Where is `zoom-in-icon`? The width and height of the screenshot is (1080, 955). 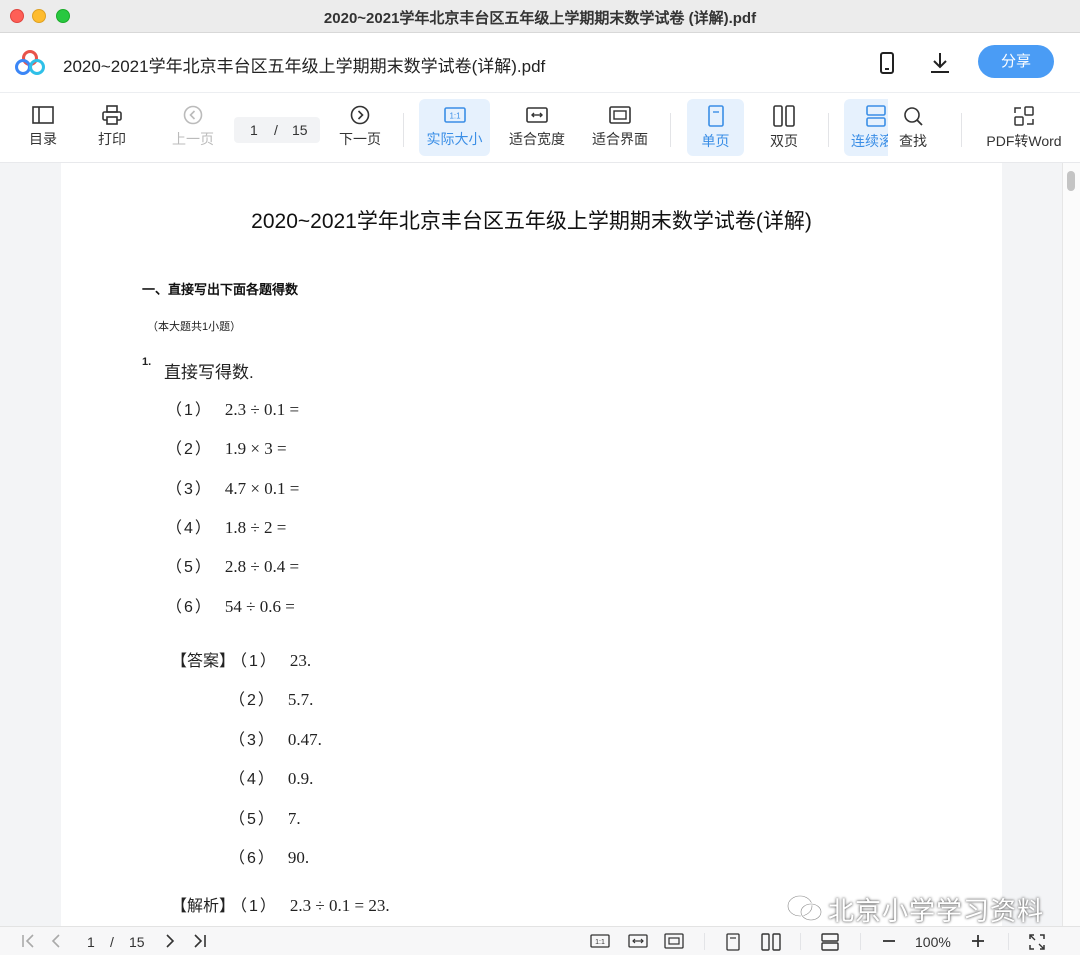 zoom-in-icon is located at coordinates (978, 941).